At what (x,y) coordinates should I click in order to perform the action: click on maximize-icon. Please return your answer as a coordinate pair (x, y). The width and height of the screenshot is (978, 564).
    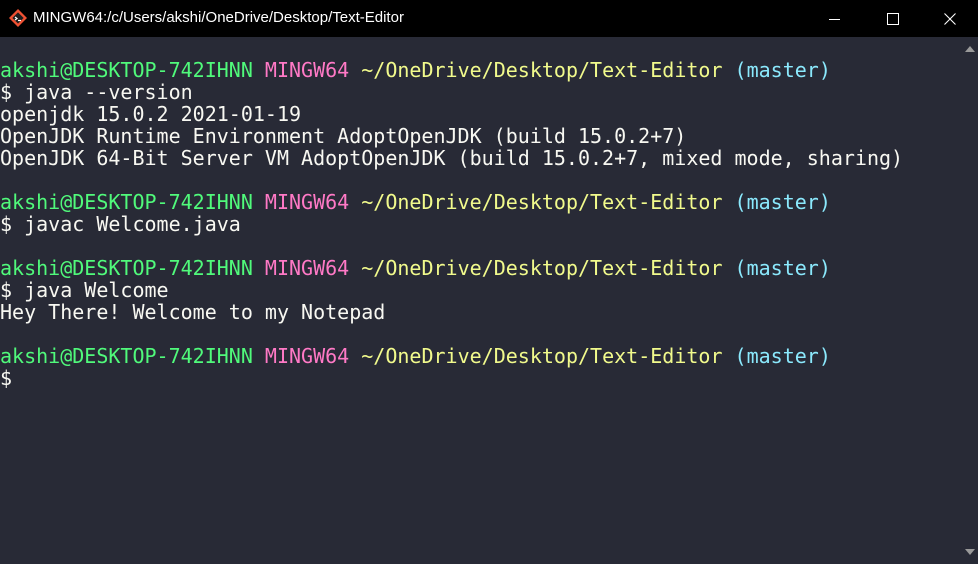
    Looking at the image, I should click on (893, 18).